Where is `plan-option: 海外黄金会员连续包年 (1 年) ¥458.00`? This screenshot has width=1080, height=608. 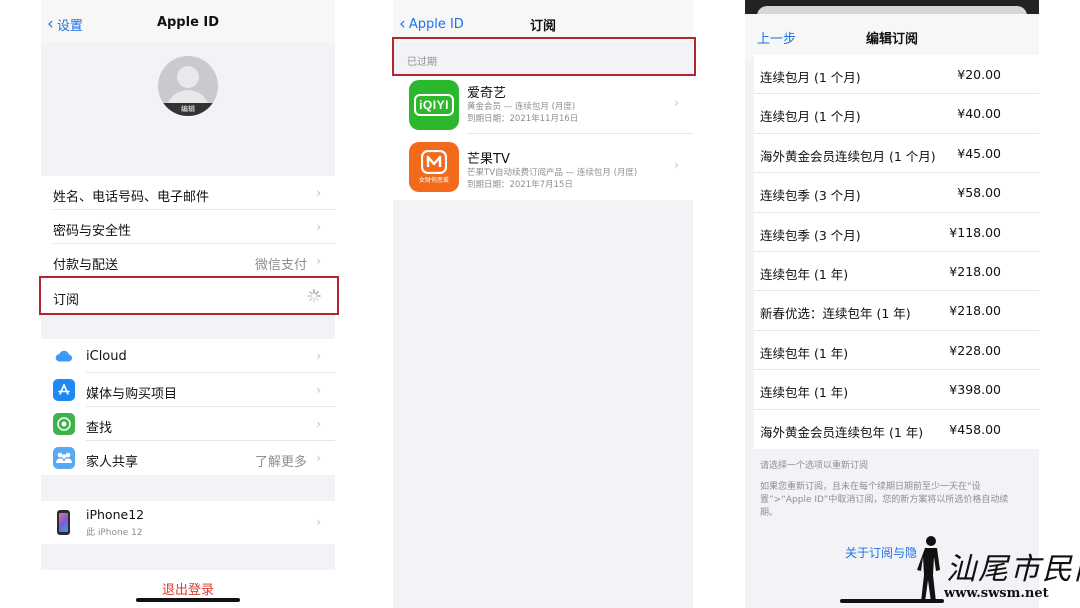 plan-option: 海外黄金会员连续包年 (1 年) ¥458.00 is located at coordinates (896, 429).